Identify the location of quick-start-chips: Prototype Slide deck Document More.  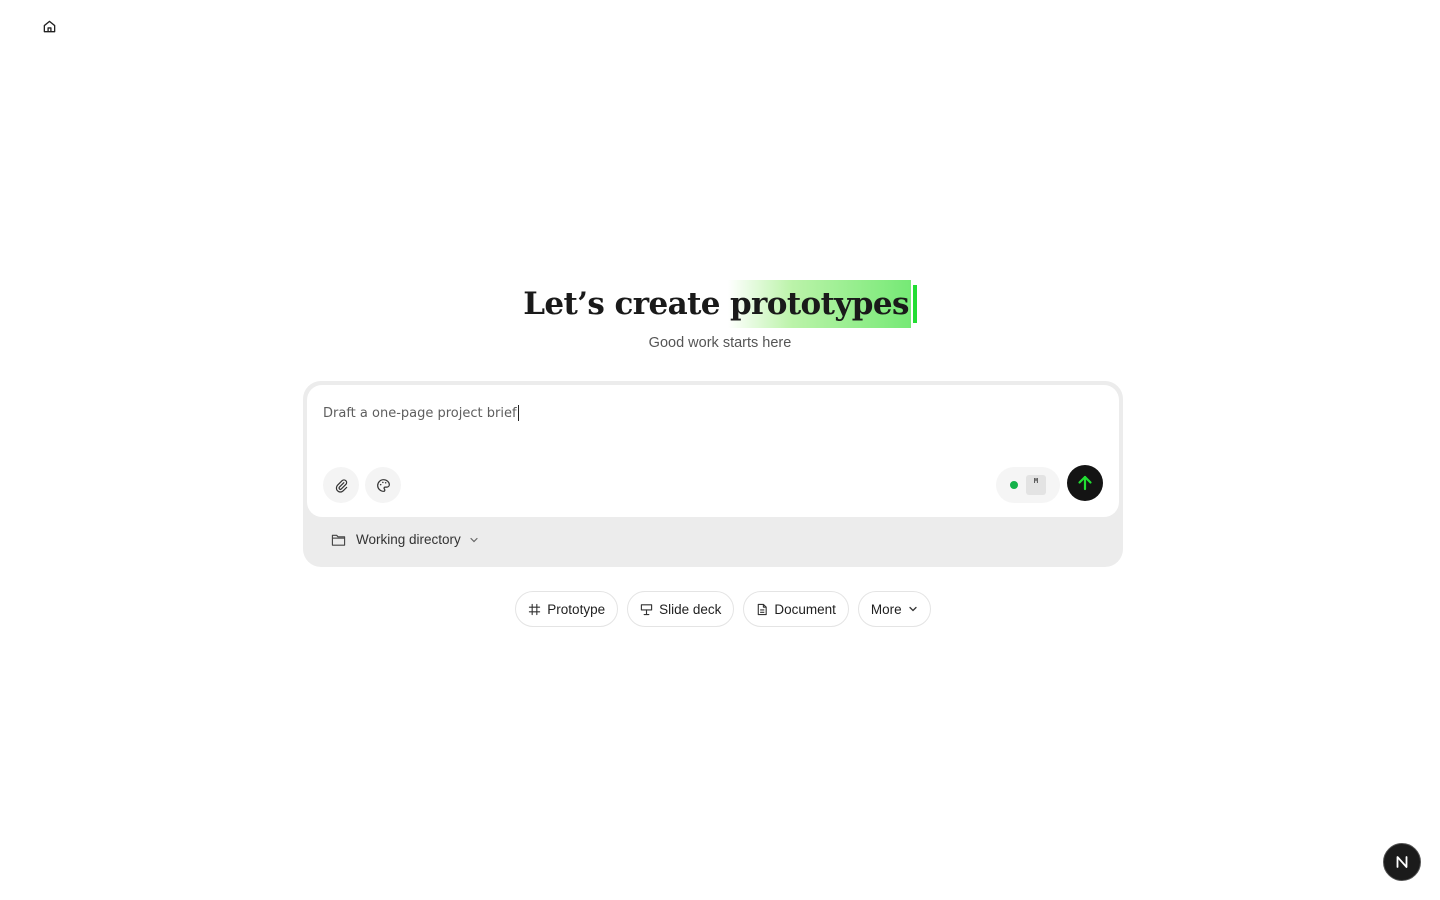
(720, 609).